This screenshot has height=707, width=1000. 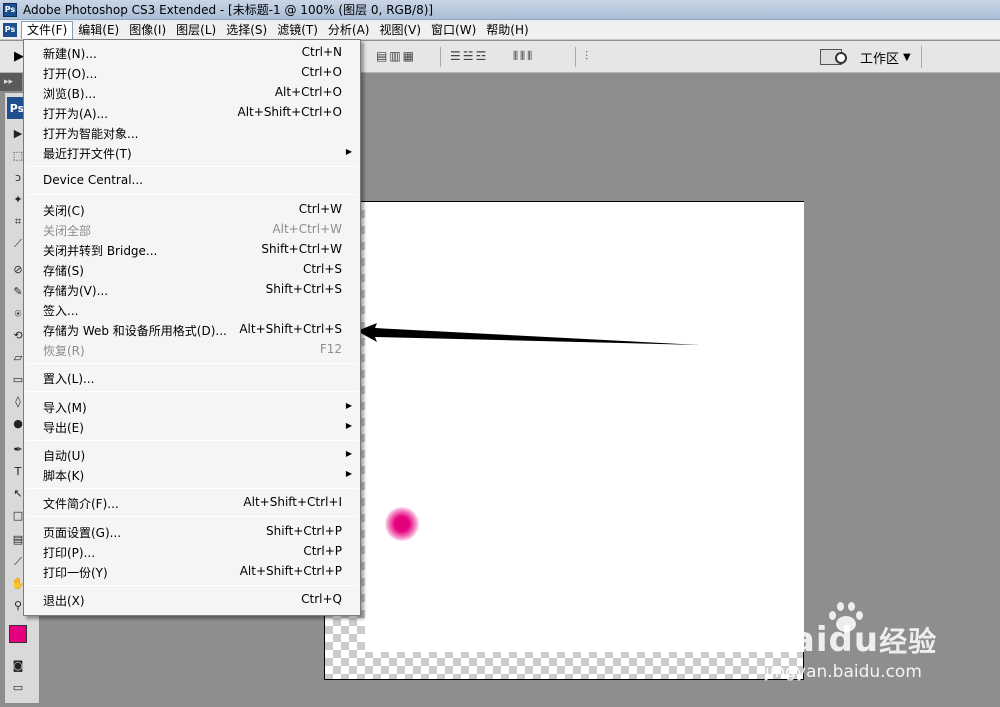 I want to click on menu-item-shortcut: Ctrl+S, so click(x=322, y=268).